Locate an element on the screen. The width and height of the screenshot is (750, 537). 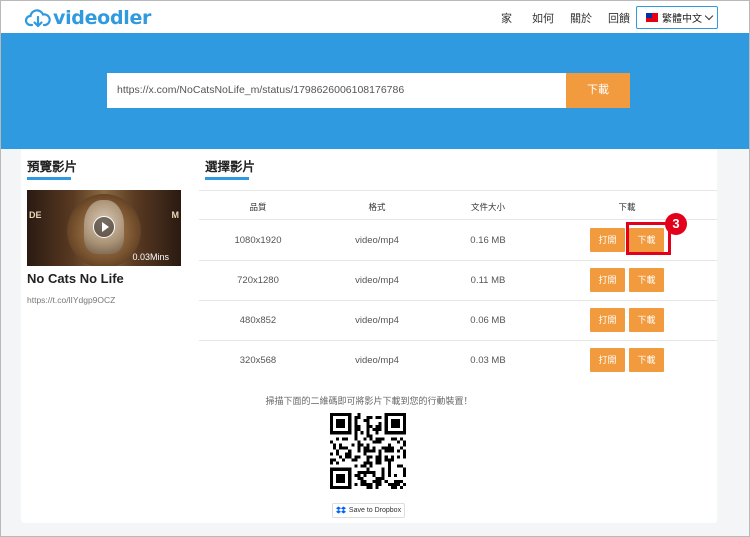
column-header-size: 文件大小 is located at coordinates (487, 207).